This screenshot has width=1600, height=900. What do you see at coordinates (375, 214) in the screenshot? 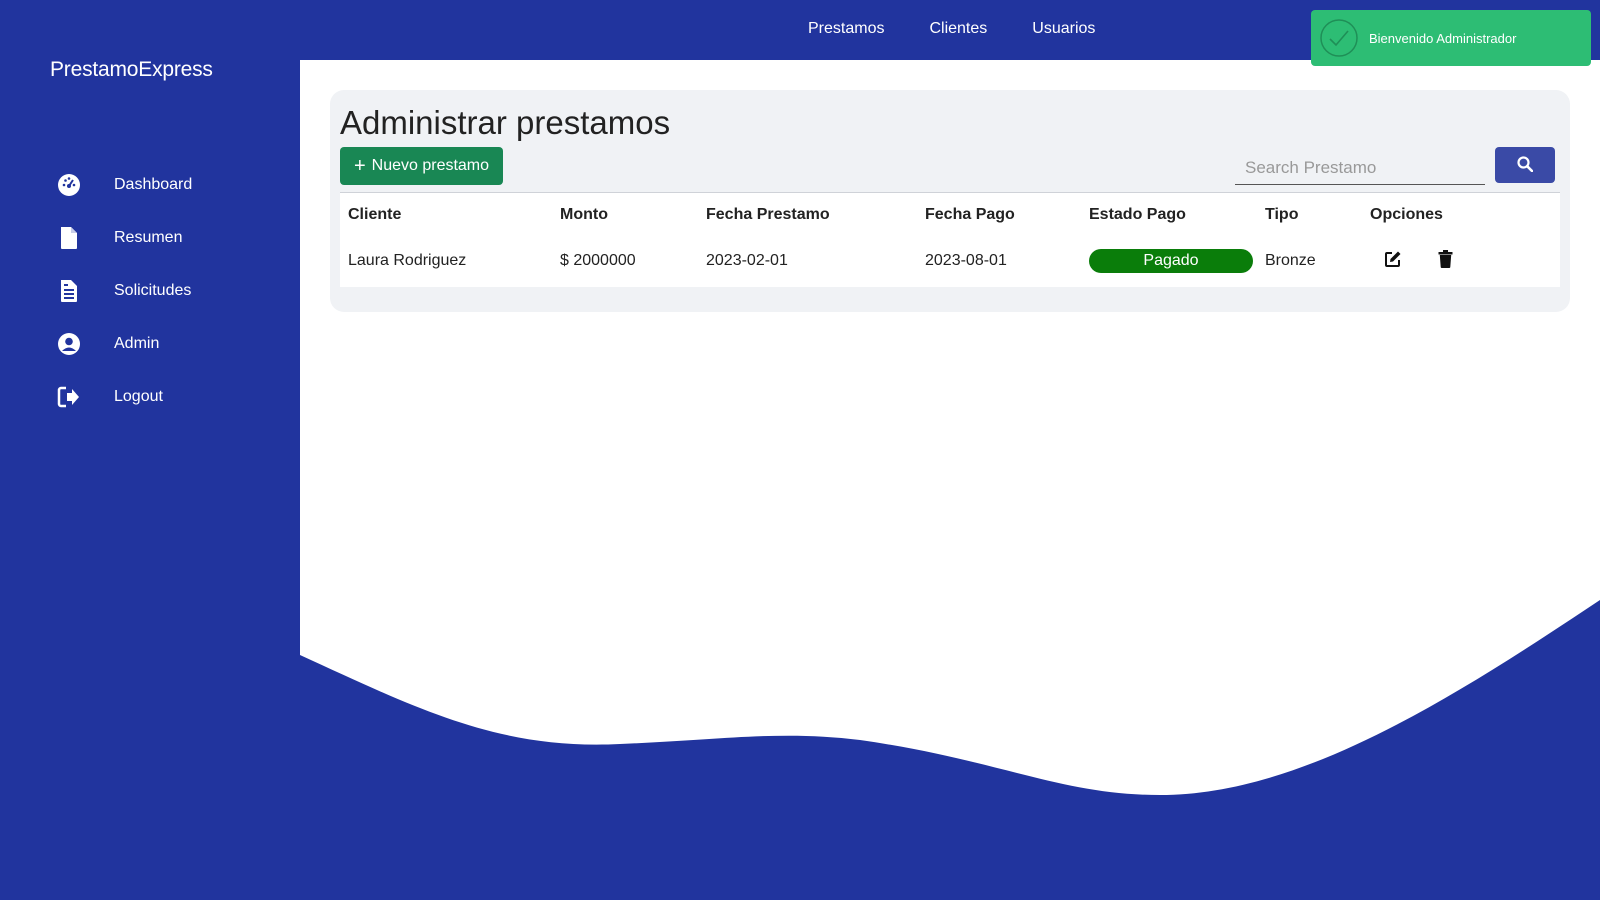
I see `column-header-cliente: Cliente` at bounding box center [375, 214].